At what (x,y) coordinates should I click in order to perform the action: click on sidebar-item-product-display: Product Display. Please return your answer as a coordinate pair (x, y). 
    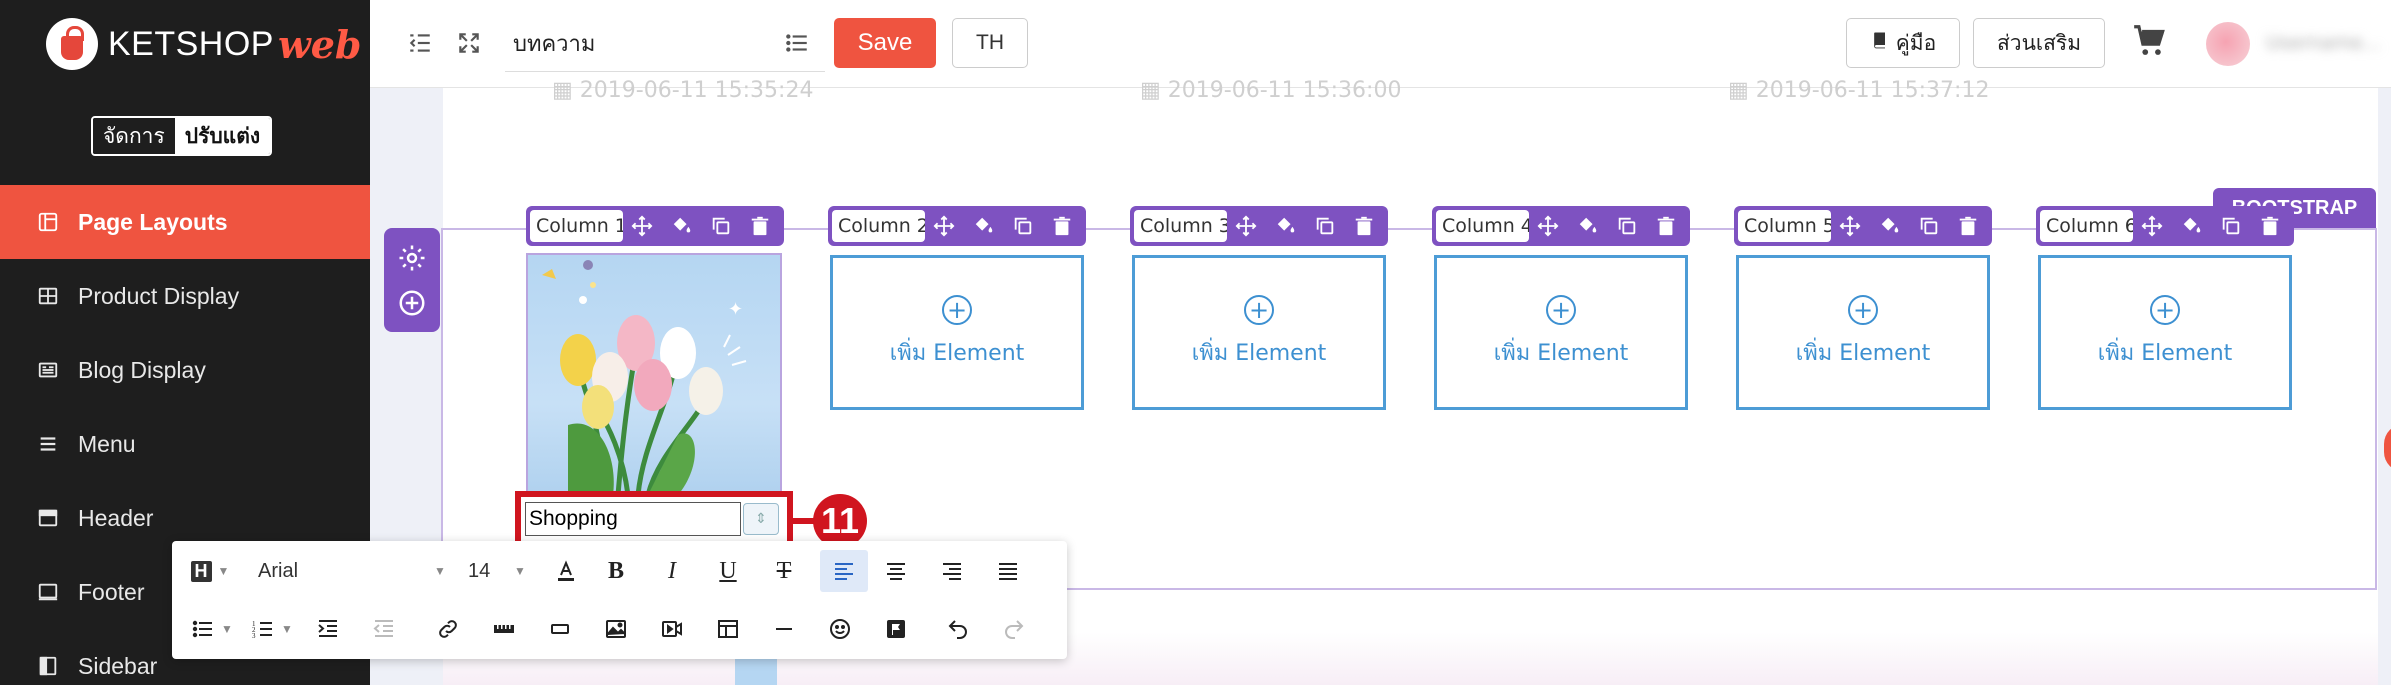
    Looking at the image, I should click on (185, 296).